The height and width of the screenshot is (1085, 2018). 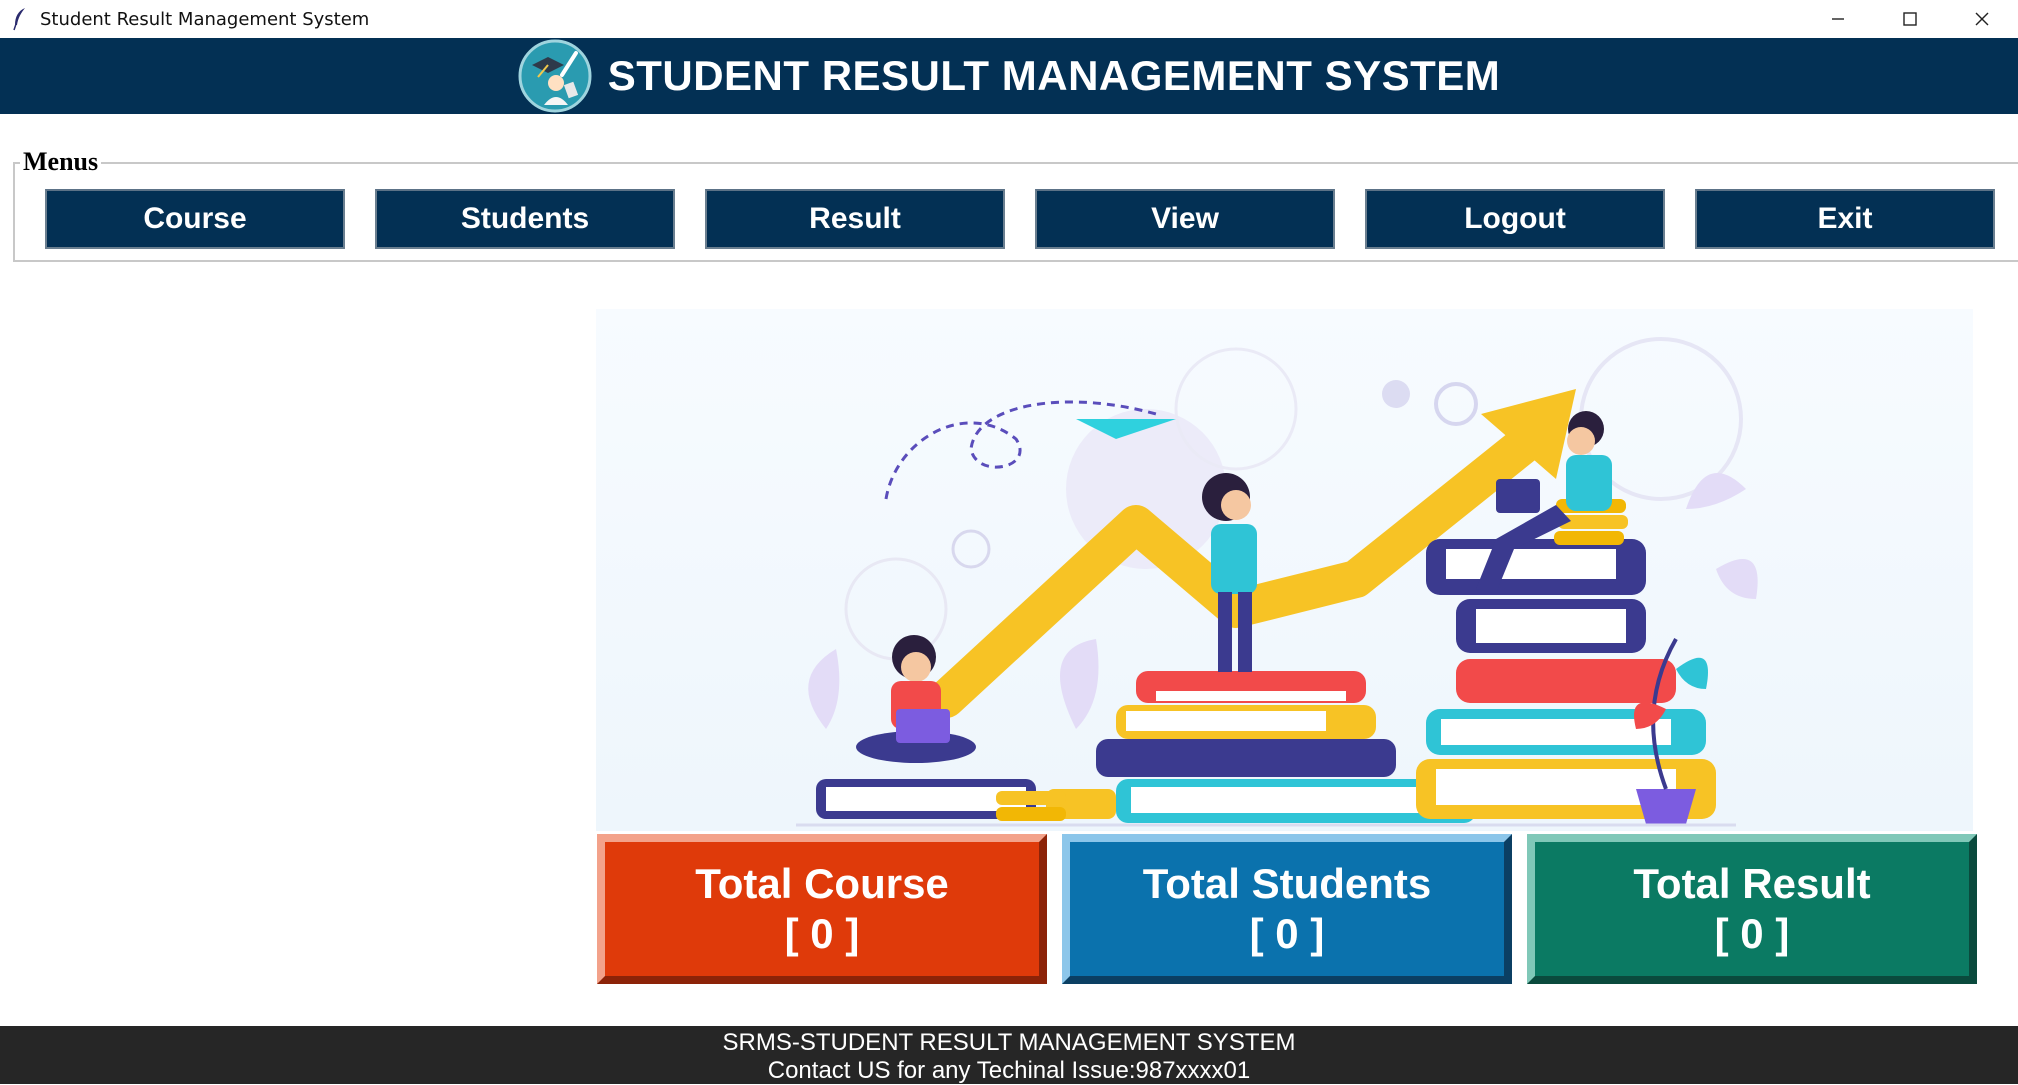 I want to click on total-course-label: Total Course, so click(x=822, y=883).